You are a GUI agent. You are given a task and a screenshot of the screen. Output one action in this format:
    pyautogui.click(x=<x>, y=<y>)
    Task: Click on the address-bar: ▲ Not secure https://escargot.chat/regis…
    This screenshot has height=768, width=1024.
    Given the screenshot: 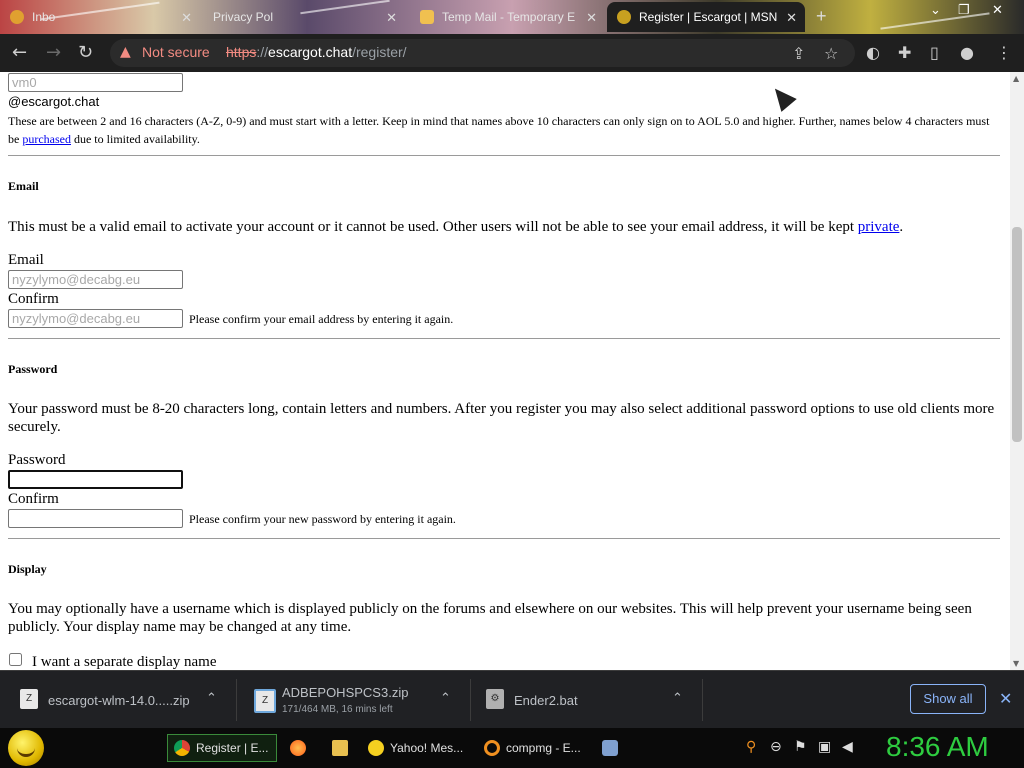 What is the action you would take?
    pyautogui.click(x=482, y=53)
    